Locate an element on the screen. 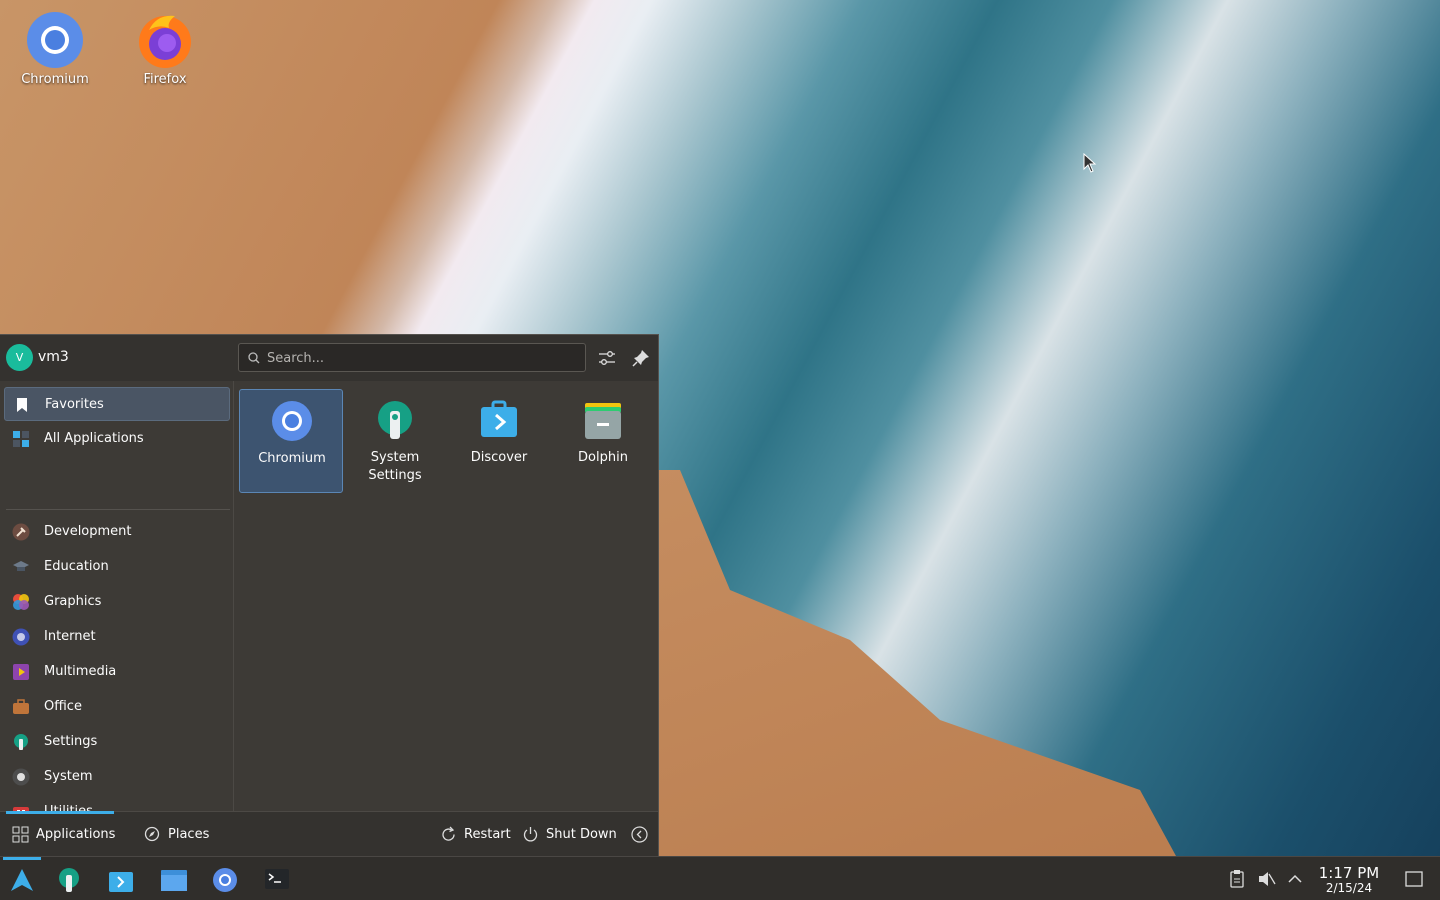 The image size is (1440, 900). app-tile-dolphin: Dolphin is located at coordinates (603, 441).